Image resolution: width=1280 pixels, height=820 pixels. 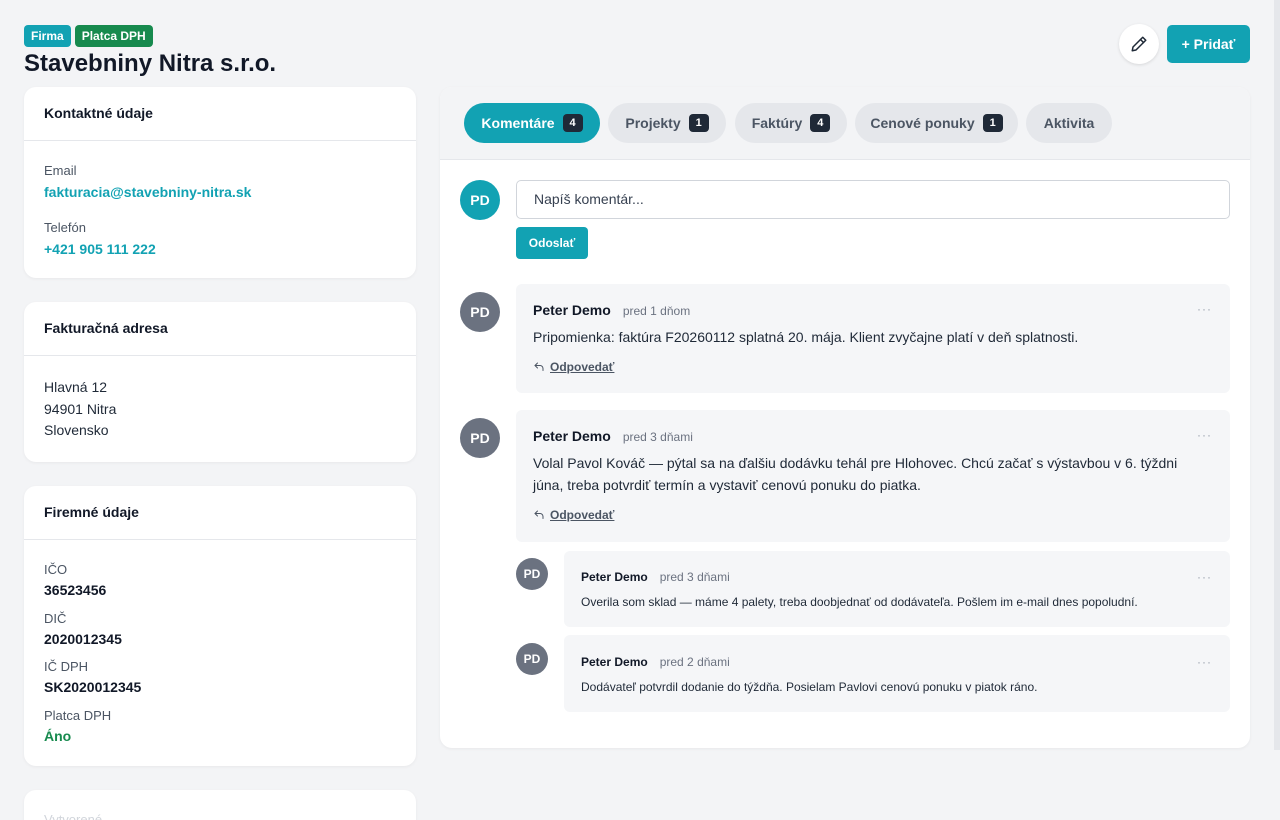 I want to click on tab-invoices: Faktúry 4, so click(x=791, y=123).